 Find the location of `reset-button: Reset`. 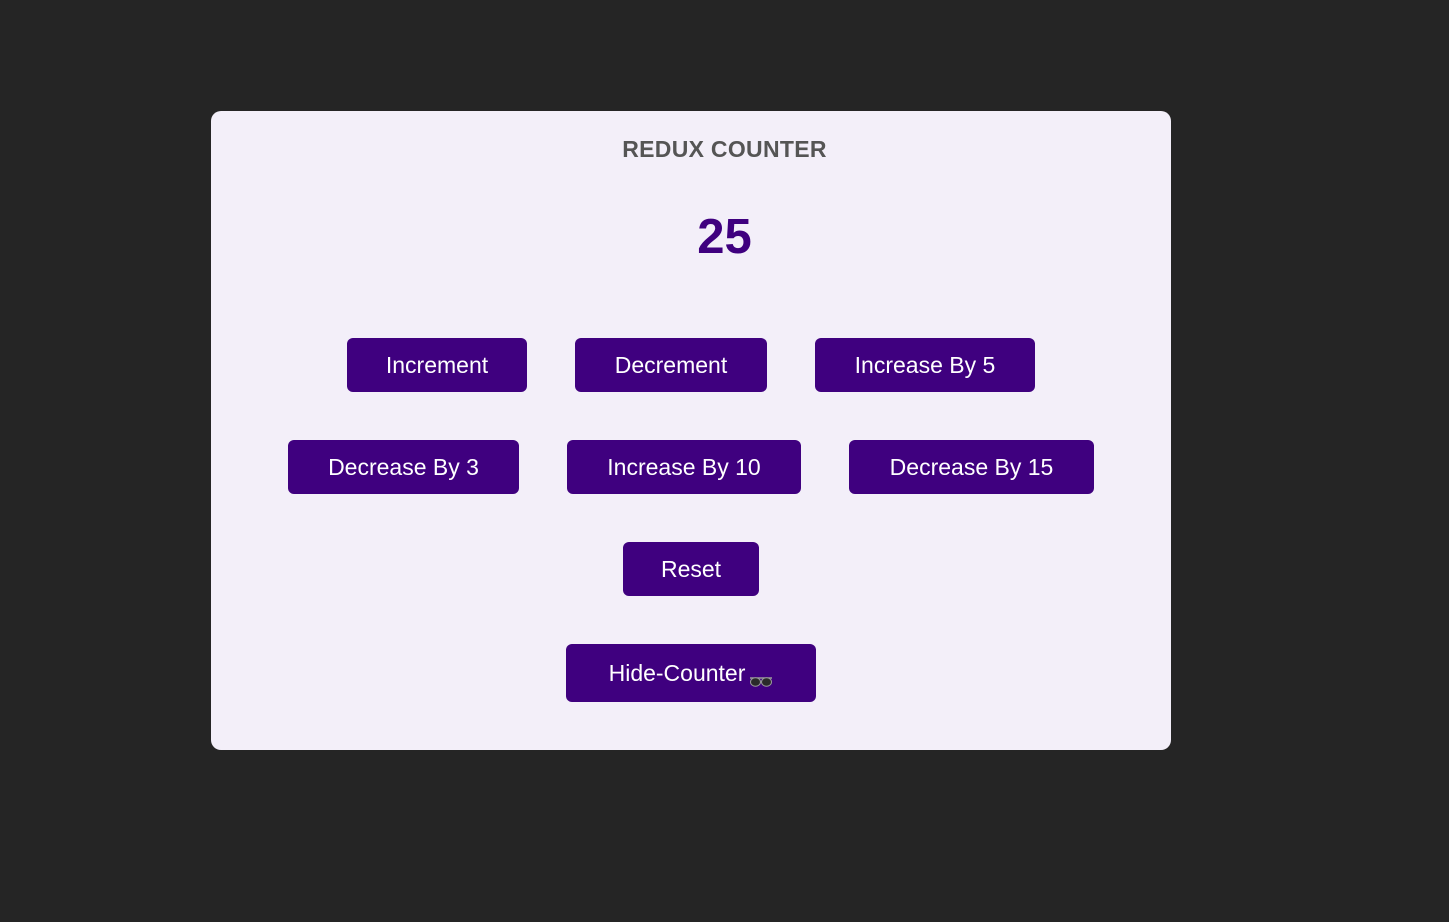

reset-button: Reset is located at coordinates (691, 569).